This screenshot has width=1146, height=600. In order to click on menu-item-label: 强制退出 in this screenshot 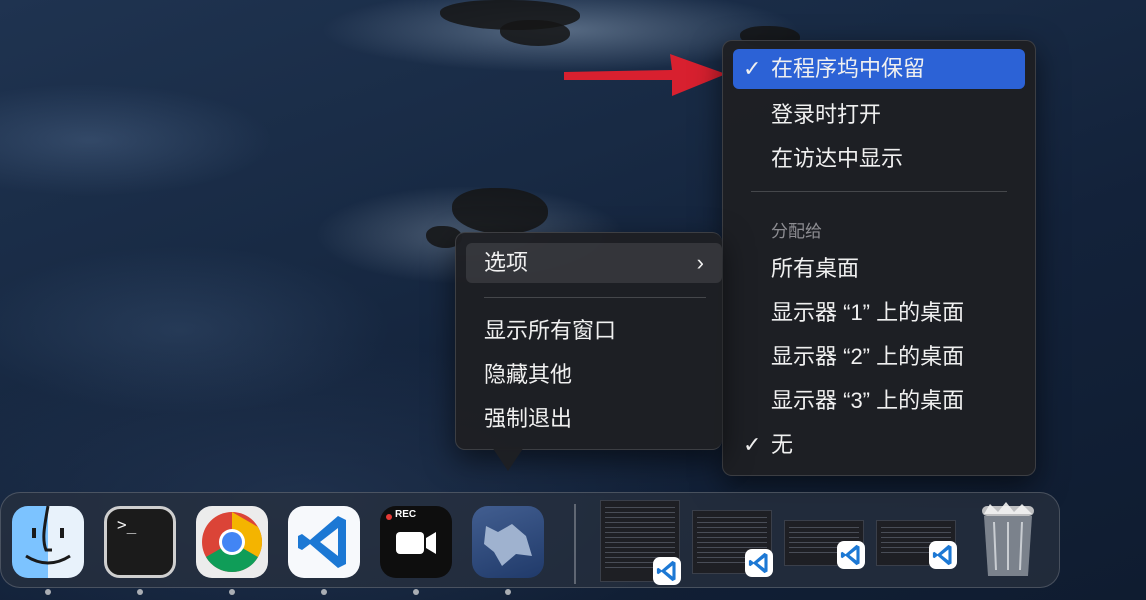, I will do `click(528, 418)`.